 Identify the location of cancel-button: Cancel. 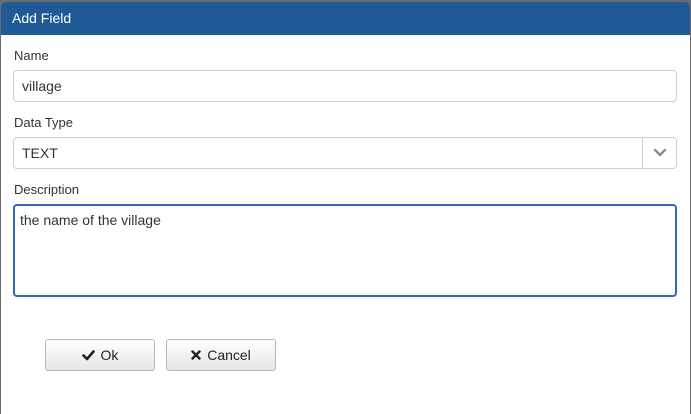
(221, 355).